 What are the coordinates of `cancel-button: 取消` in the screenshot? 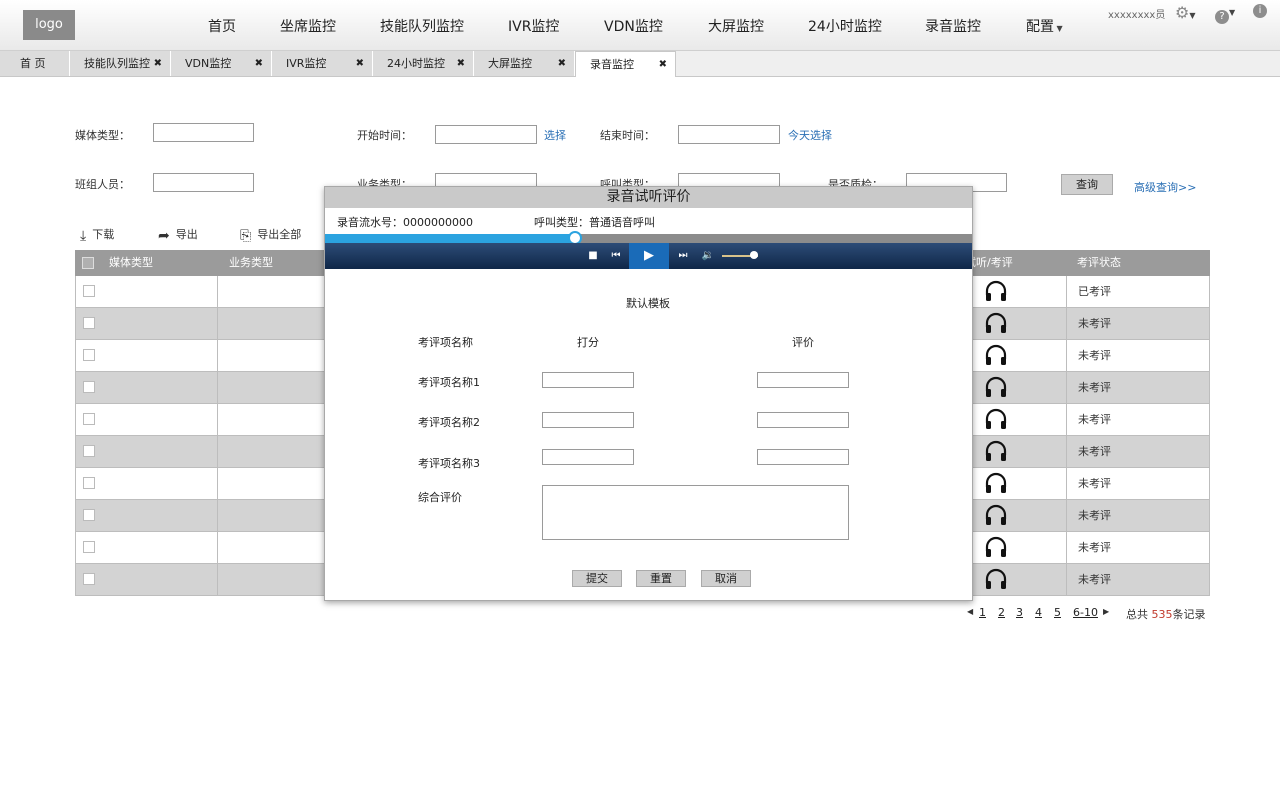 It's located at (726, 578).